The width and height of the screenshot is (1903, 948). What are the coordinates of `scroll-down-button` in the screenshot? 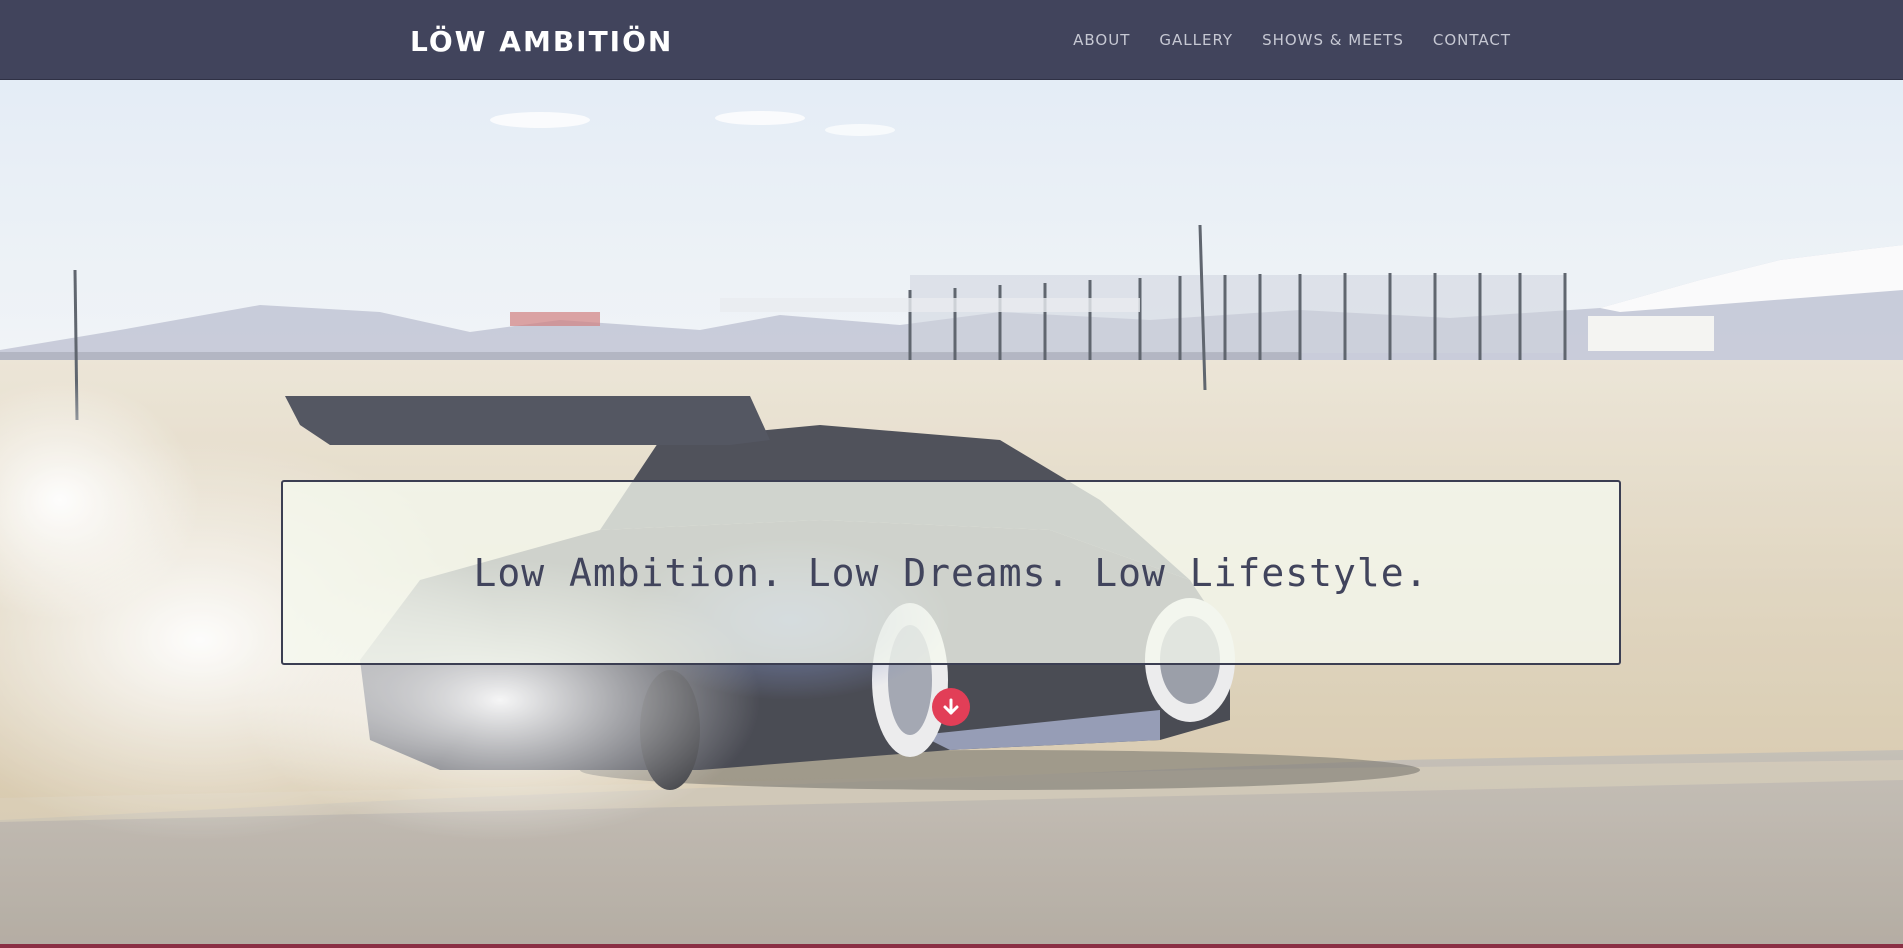 It's located at (951, 707).